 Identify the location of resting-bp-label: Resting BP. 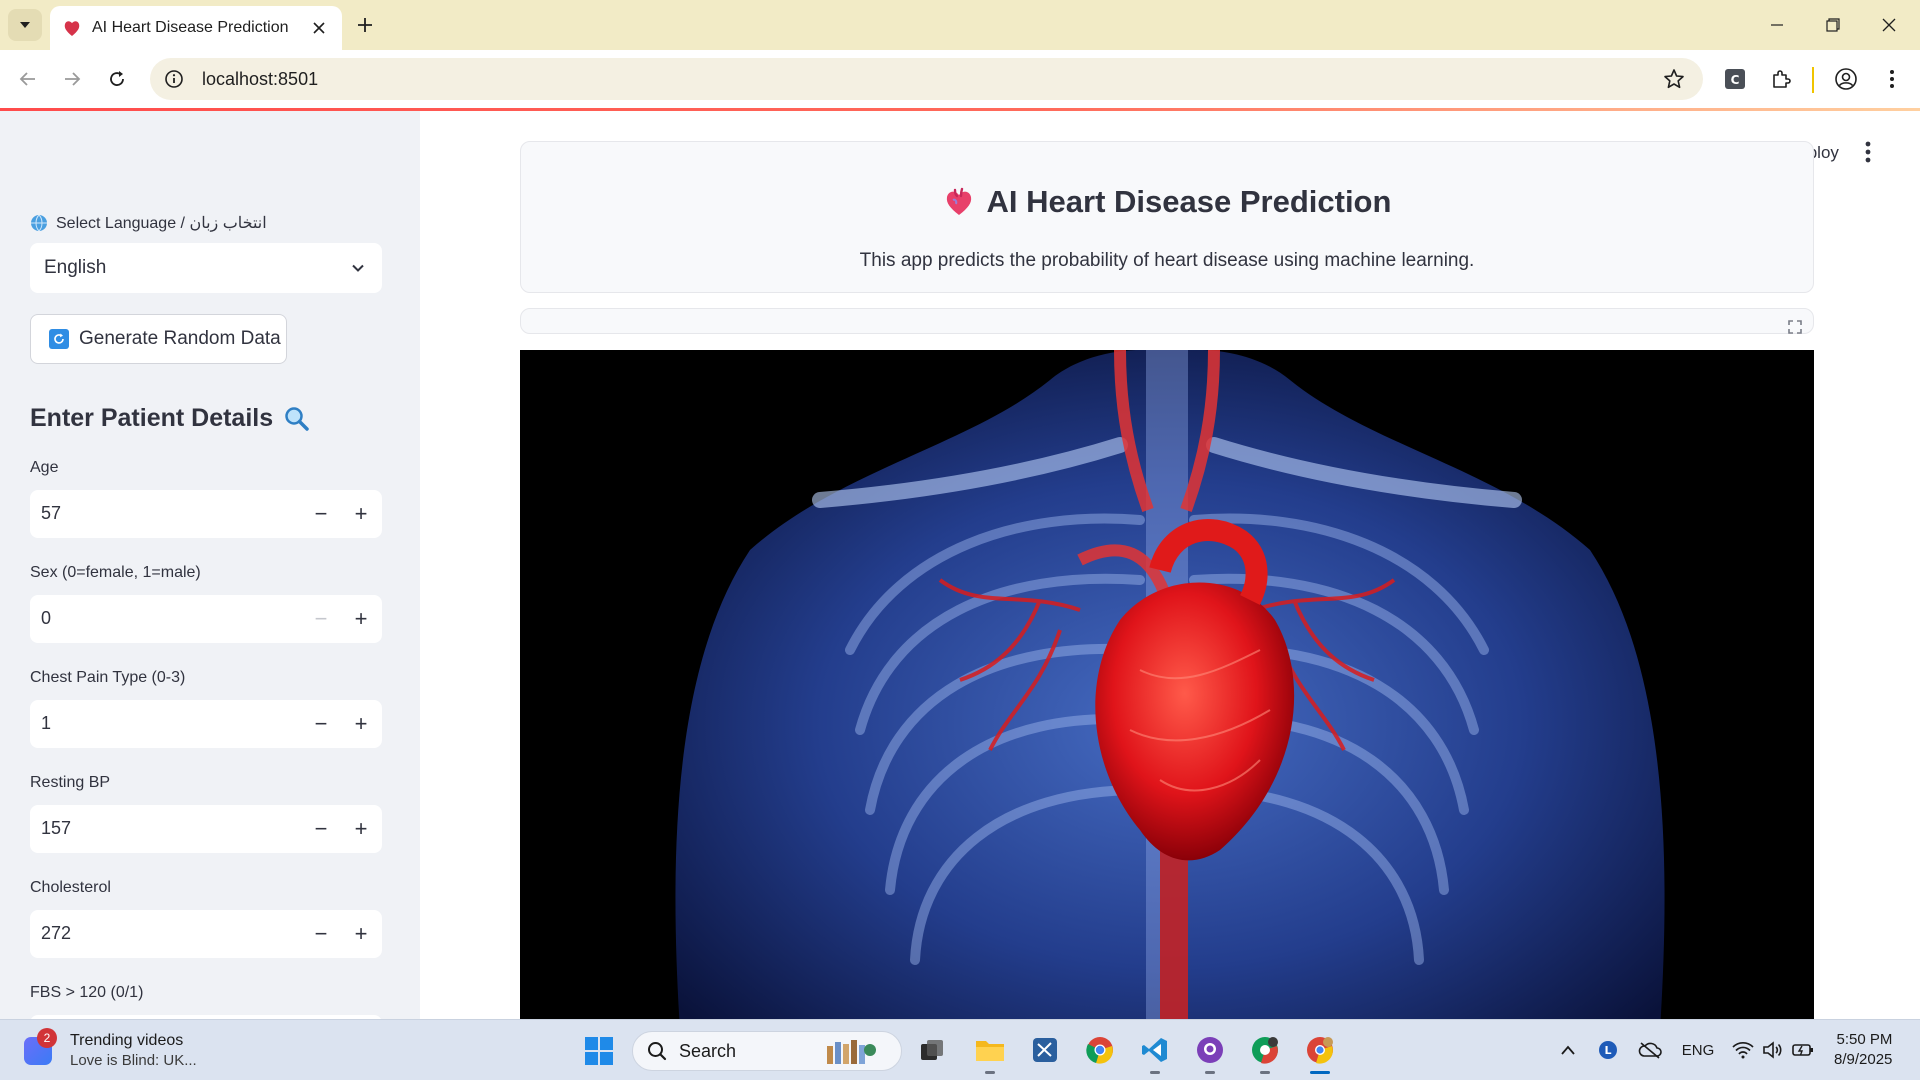
(70, 782).